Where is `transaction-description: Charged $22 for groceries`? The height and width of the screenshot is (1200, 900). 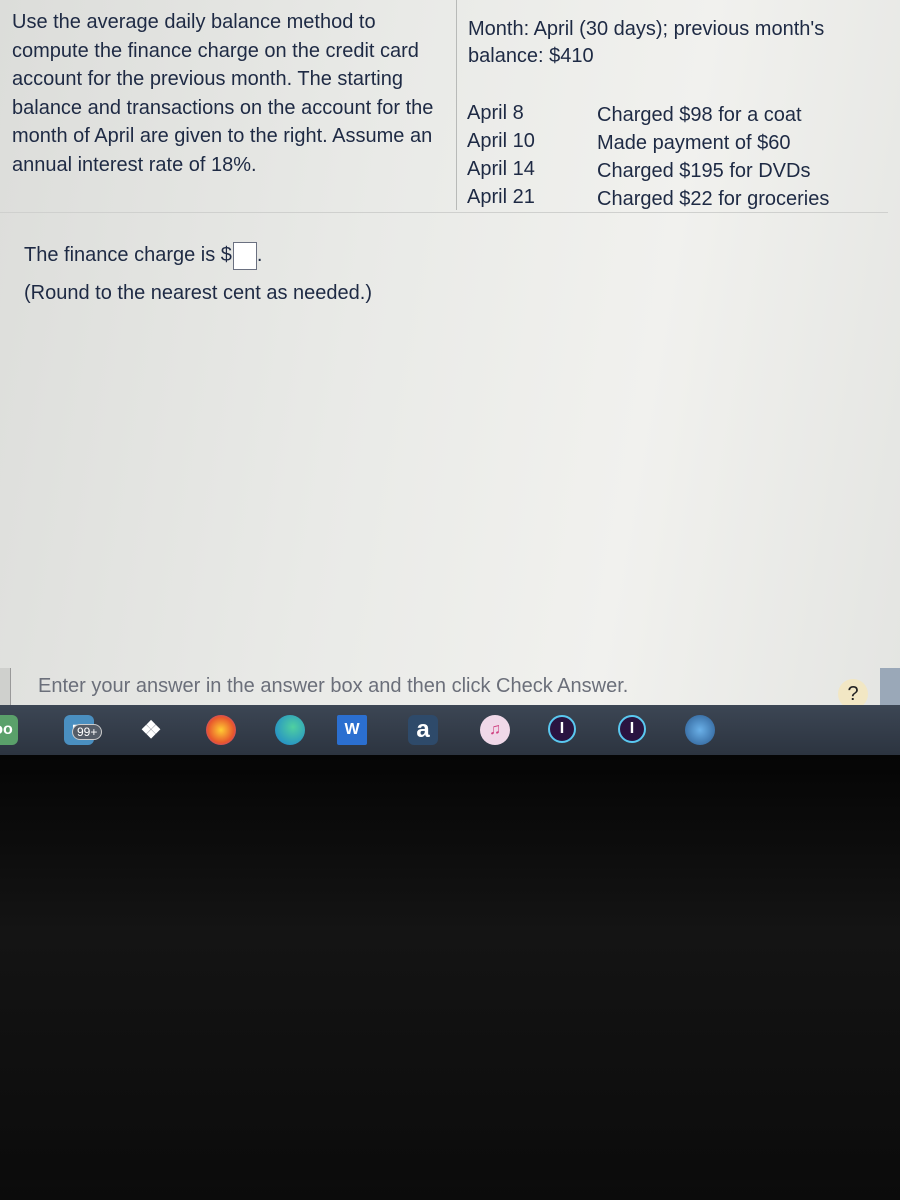
transaction-description: Charged $22 for groceries is located at coordinates (713, 199).